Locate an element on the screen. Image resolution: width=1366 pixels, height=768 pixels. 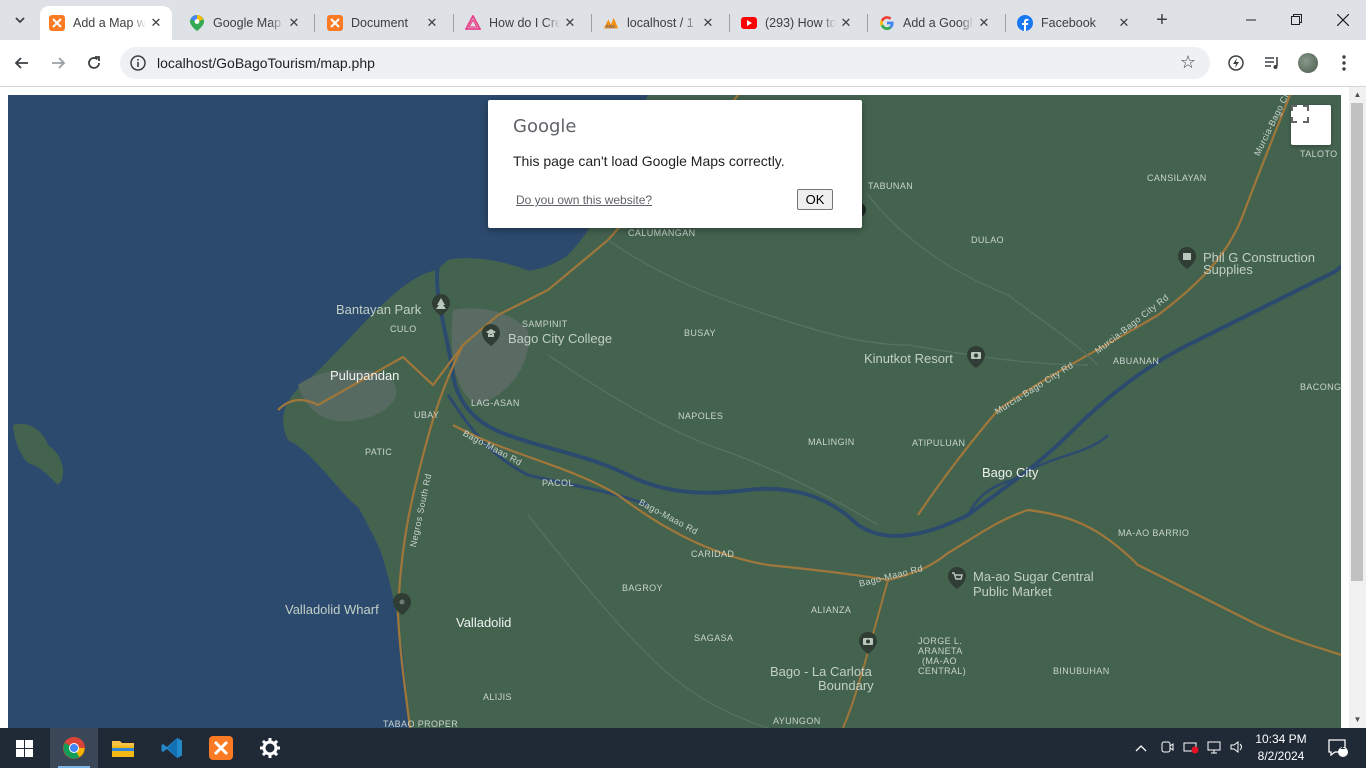
tab-how-do-i-create: How do I Cre ✕ is located at coordinates (521, 23).